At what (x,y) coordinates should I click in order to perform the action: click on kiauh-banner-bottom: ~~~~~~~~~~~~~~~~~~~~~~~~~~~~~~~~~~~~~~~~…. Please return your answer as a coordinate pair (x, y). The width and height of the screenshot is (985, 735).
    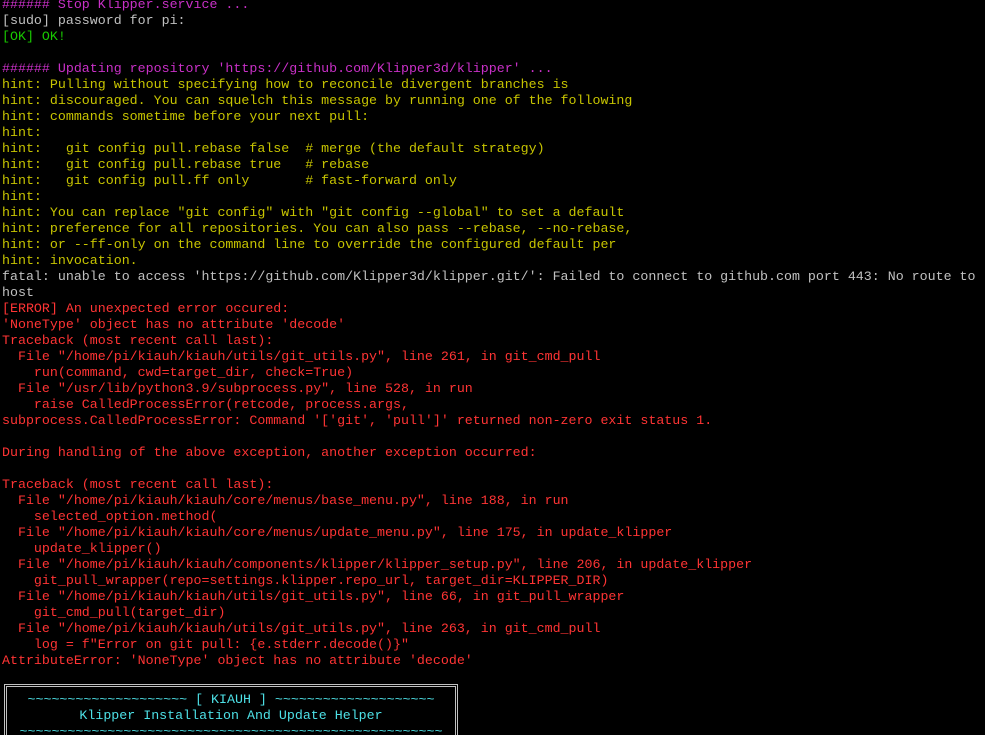
    Looking at the image, I should click on (231, 729).